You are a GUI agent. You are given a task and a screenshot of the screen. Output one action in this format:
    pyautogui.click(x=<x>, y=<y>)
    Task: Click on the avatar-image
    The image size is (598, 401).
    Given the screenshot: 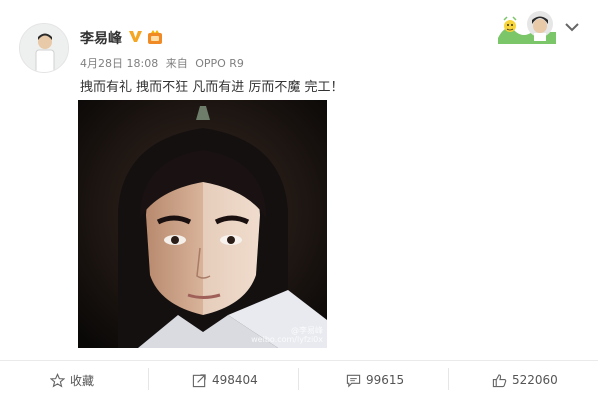 What is the action you would take?
    pyautogui.click(x=44, y=48)
    